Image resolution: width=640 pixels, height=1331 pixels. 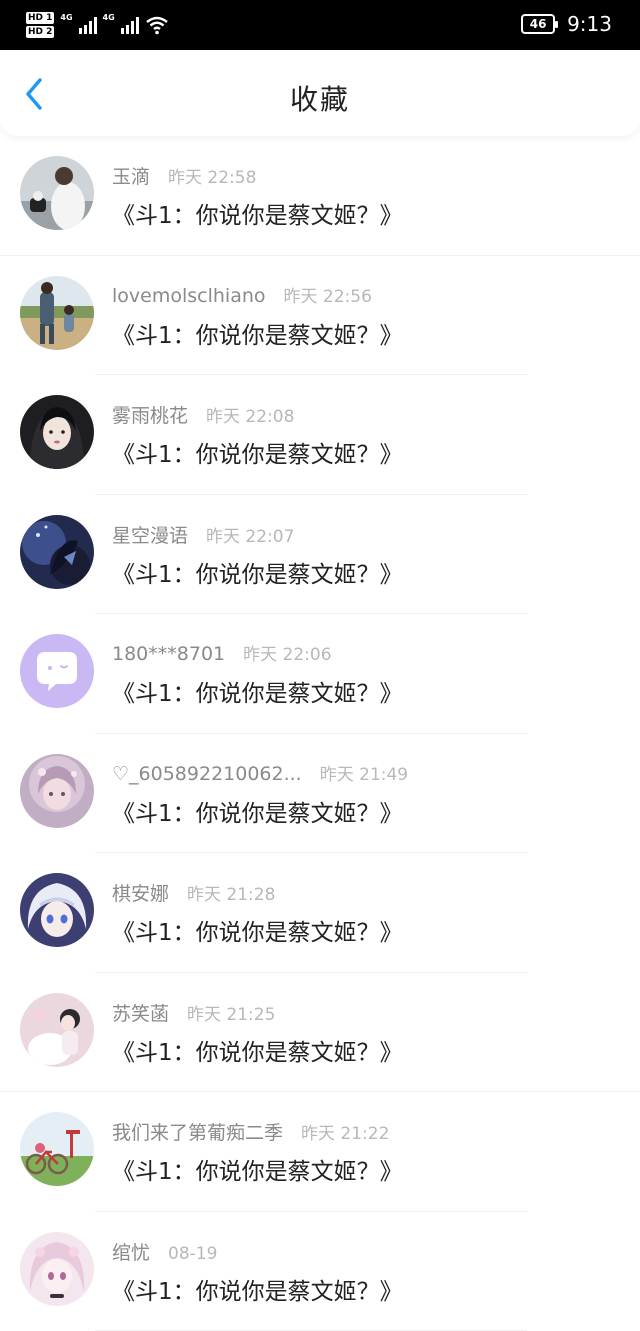 What do you see at coordinates (320, 25) in the screenshot?
I see `status-bar: HD 1 HD 2 4G 4G 46 9:13` at bounding box center [320, 25].